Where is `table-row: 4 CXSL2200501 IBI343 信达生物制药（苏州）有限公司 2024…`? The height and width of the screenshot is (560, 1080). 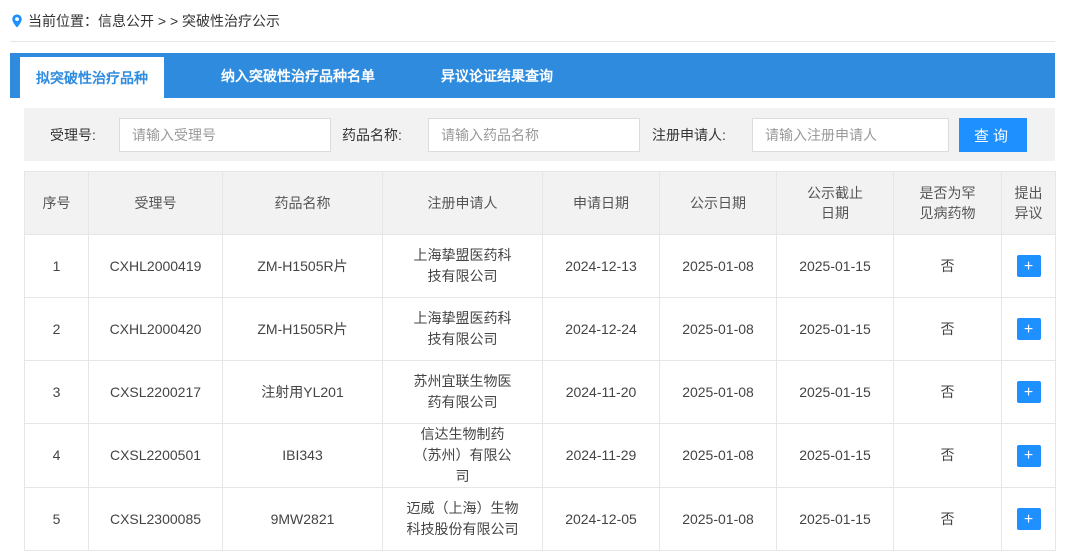 table-row: 4 CXSL2200501 IBI343 信达生物制药（苏州）有限公司 2024… is located at coordinates (540, 455).